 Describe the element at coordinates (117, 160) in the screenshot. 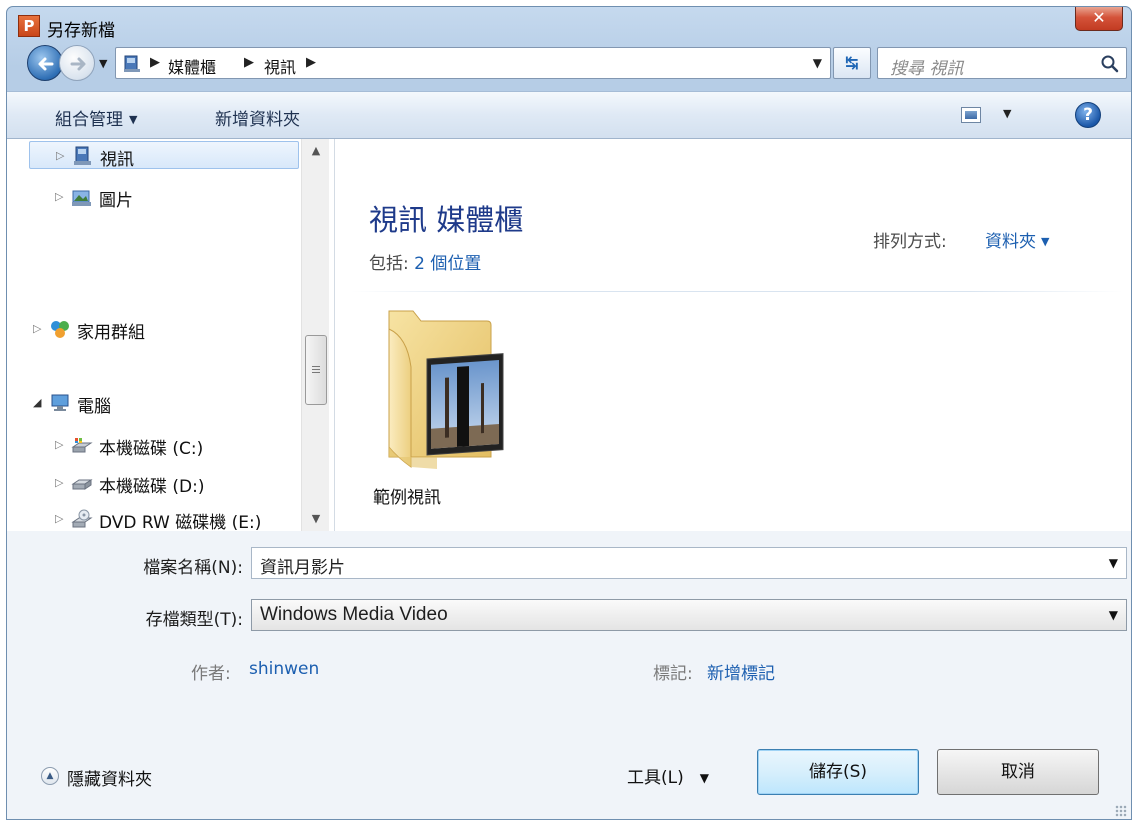

I see `tree-label: 視訊` at that location.